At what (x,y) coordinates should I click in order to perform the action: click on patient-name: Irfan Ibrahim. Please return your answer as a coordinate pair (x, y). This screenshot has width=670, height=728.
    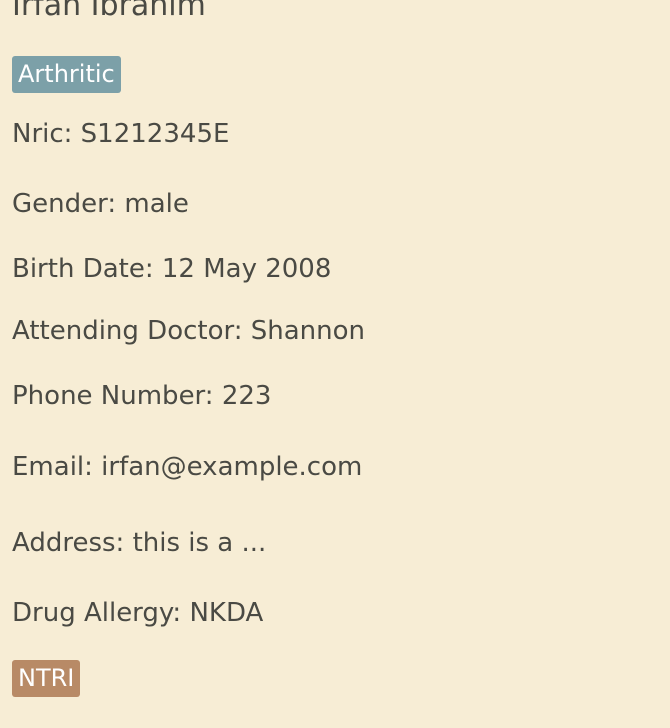
    Looking at the image, I should click on (109, 11).